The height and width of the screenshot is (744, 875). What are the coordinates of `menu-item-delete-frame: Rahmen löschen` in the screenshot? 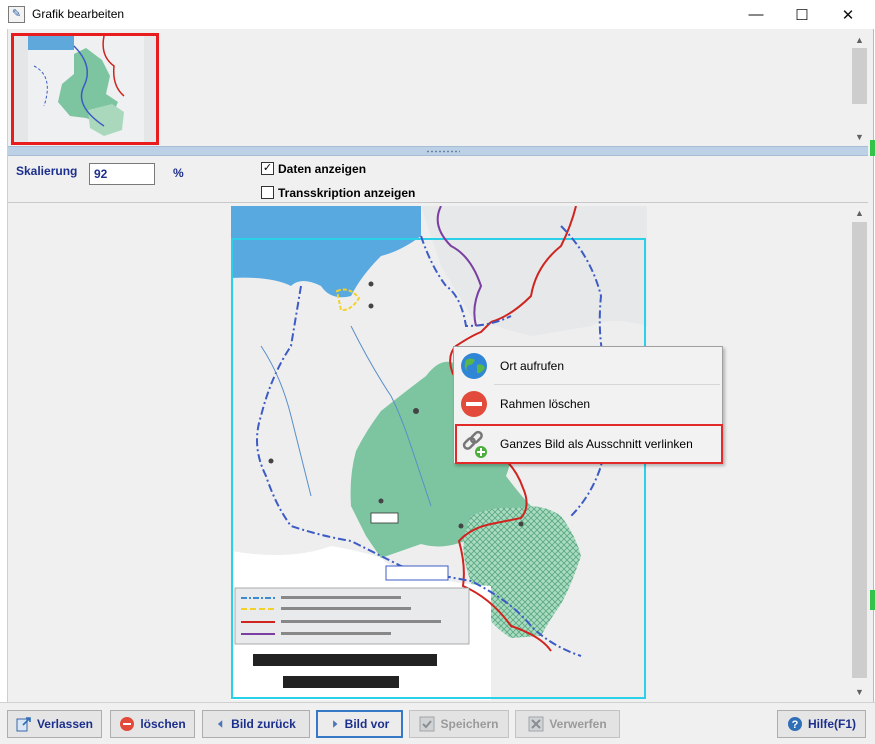 It's located at (588, 404).